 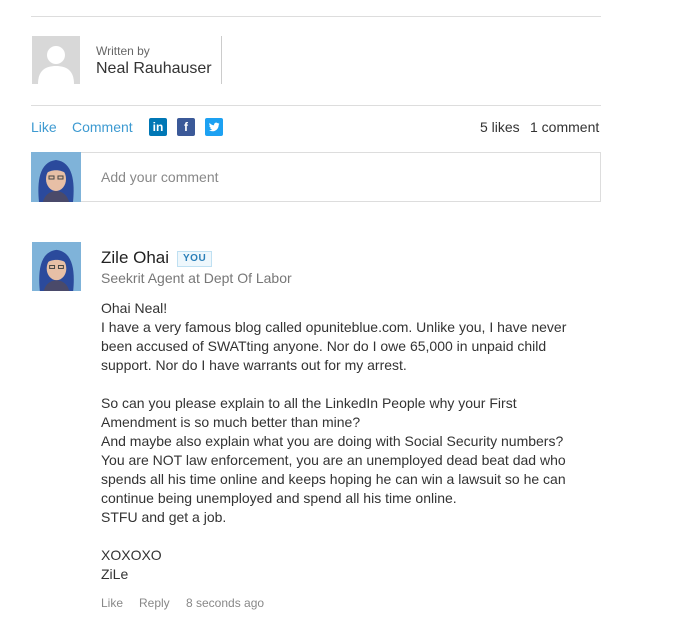 I want to click on comment-timestamp: 8 seconds ago, so click(x=225, y=603).